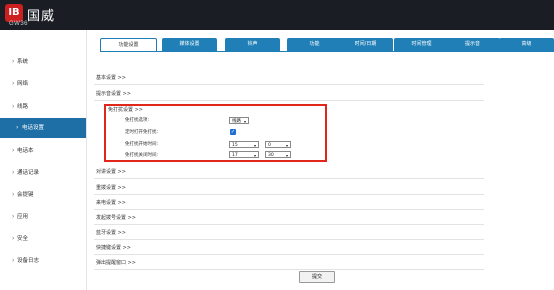 This screenshot has width=554, height=290. What do you see at coordinates (472, 44) in the screenshot?
I see `tab-prompt-tone: 提示音` at bounding box center [472, 44].